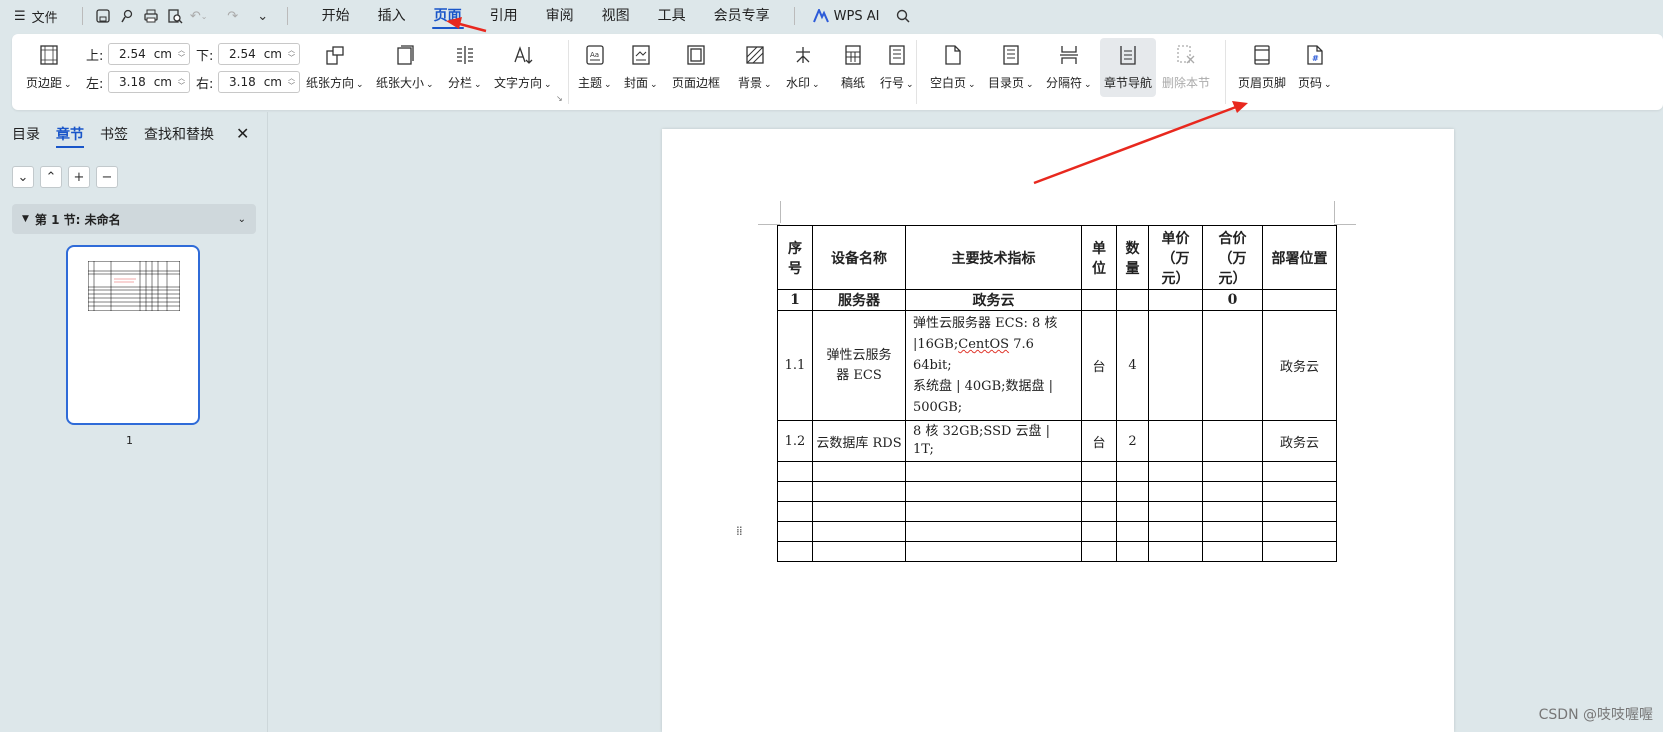 This screenshot has height=732, width=1663. Describe the element at coordinates (149, 54) in the screenshot. I see `top-margin-input: 2.54 cm ︿ ﹀` at that location.